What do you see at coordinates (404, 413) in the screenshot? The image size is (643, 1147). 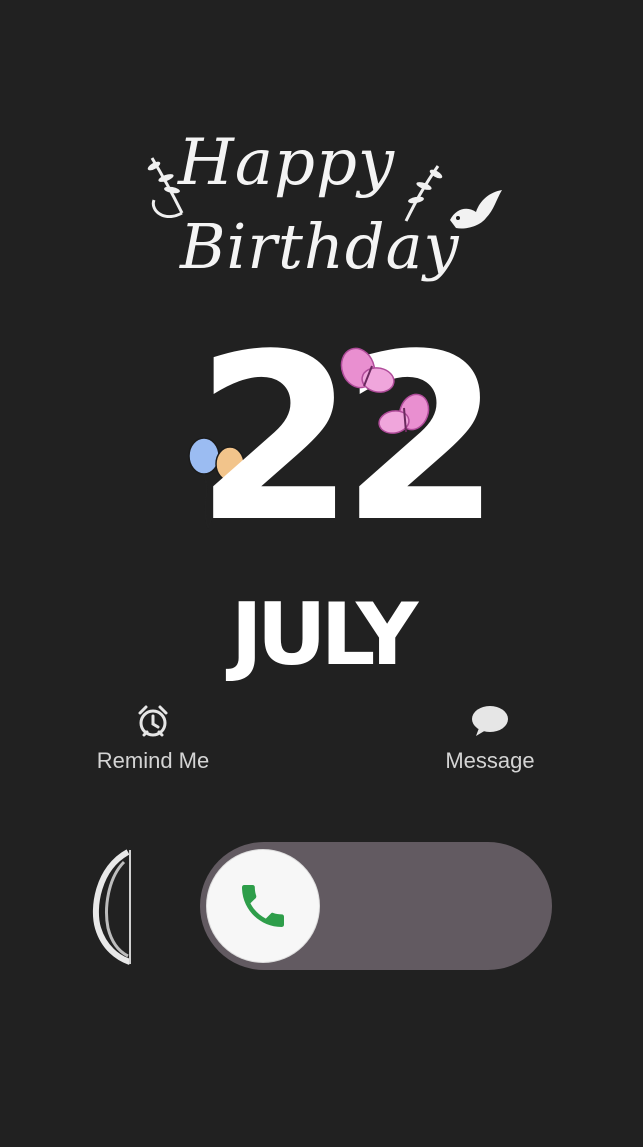 I see `butterfly-icon` at bounding box center [404, 413].